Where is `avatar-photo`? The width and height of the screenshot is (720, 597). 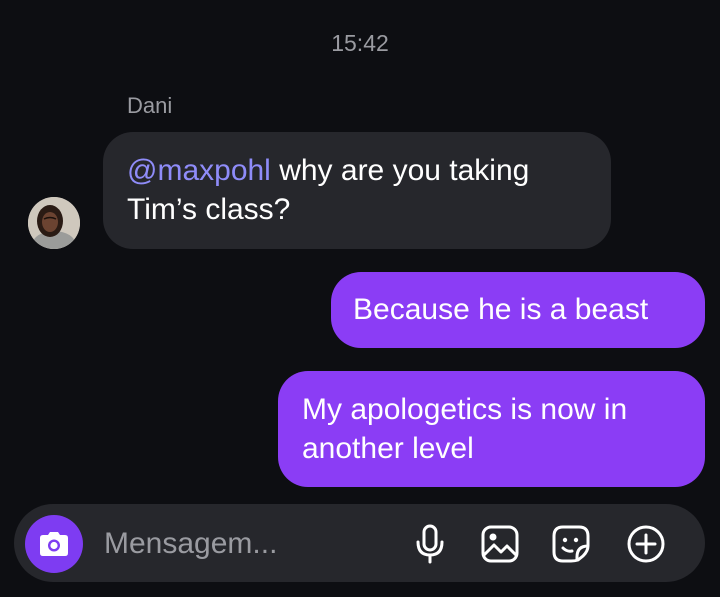 avatar-photo is located at coordinates (54, 223).